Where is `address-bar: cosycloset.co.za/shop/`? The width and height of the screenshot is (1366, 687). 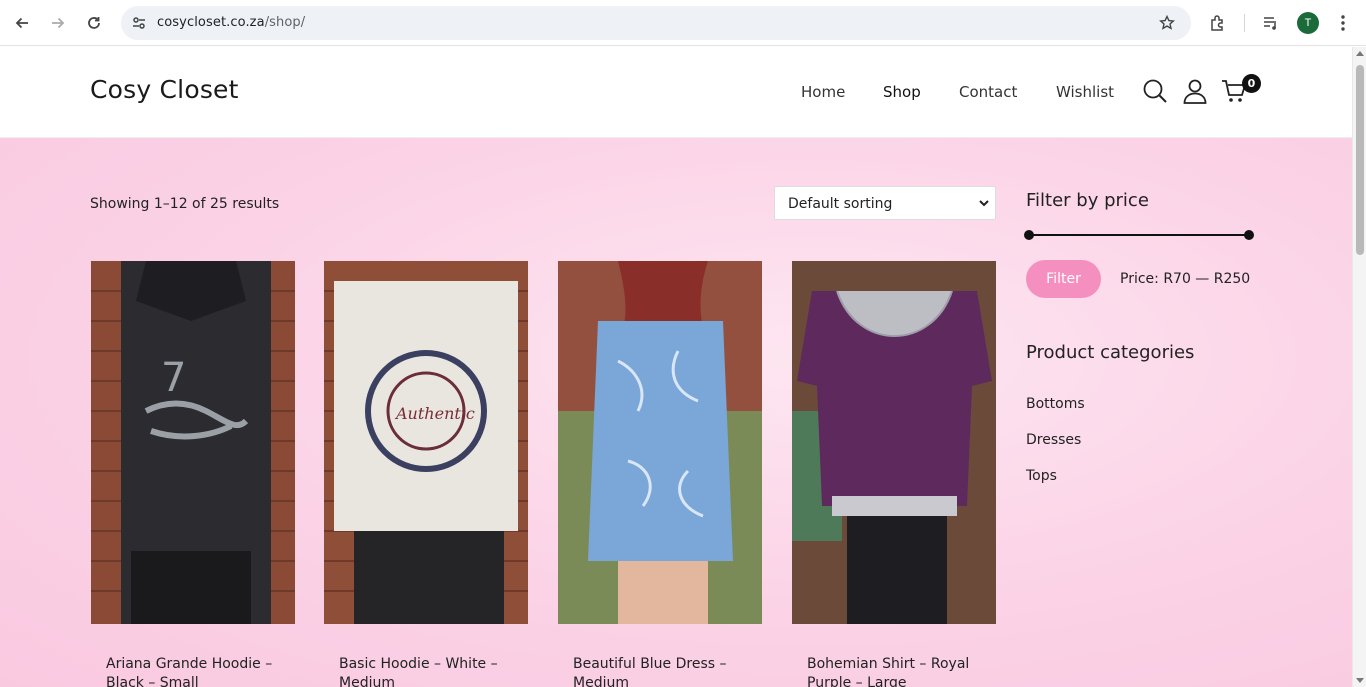 address-bar: cosycloset.co.za/shop/ is located at coordinates (656, 23).